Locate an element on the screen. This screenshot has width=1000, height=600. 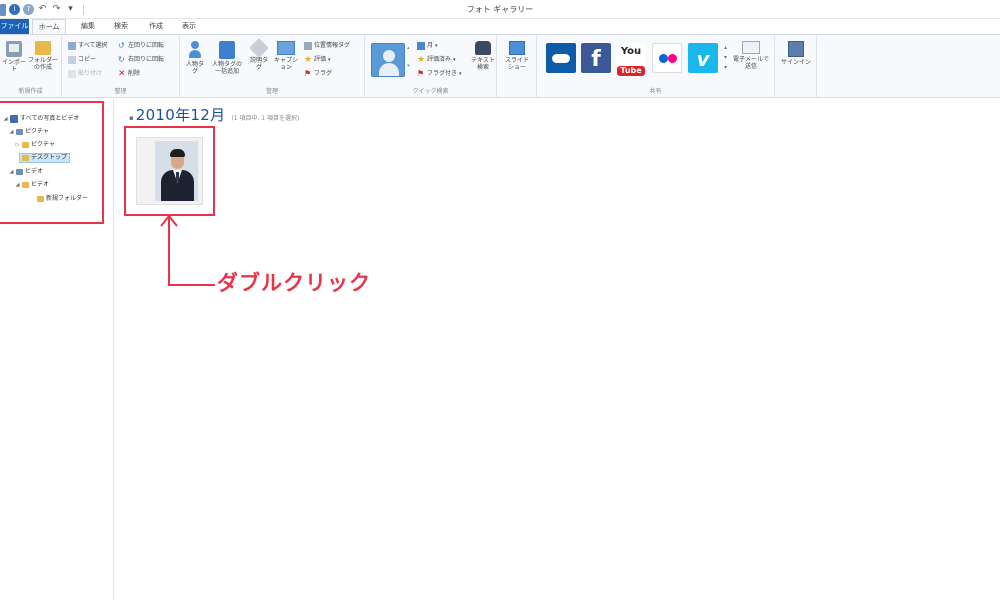
share-scroll-arrows: ▴ ▾ ▾ is located at coordinates (728, 58).